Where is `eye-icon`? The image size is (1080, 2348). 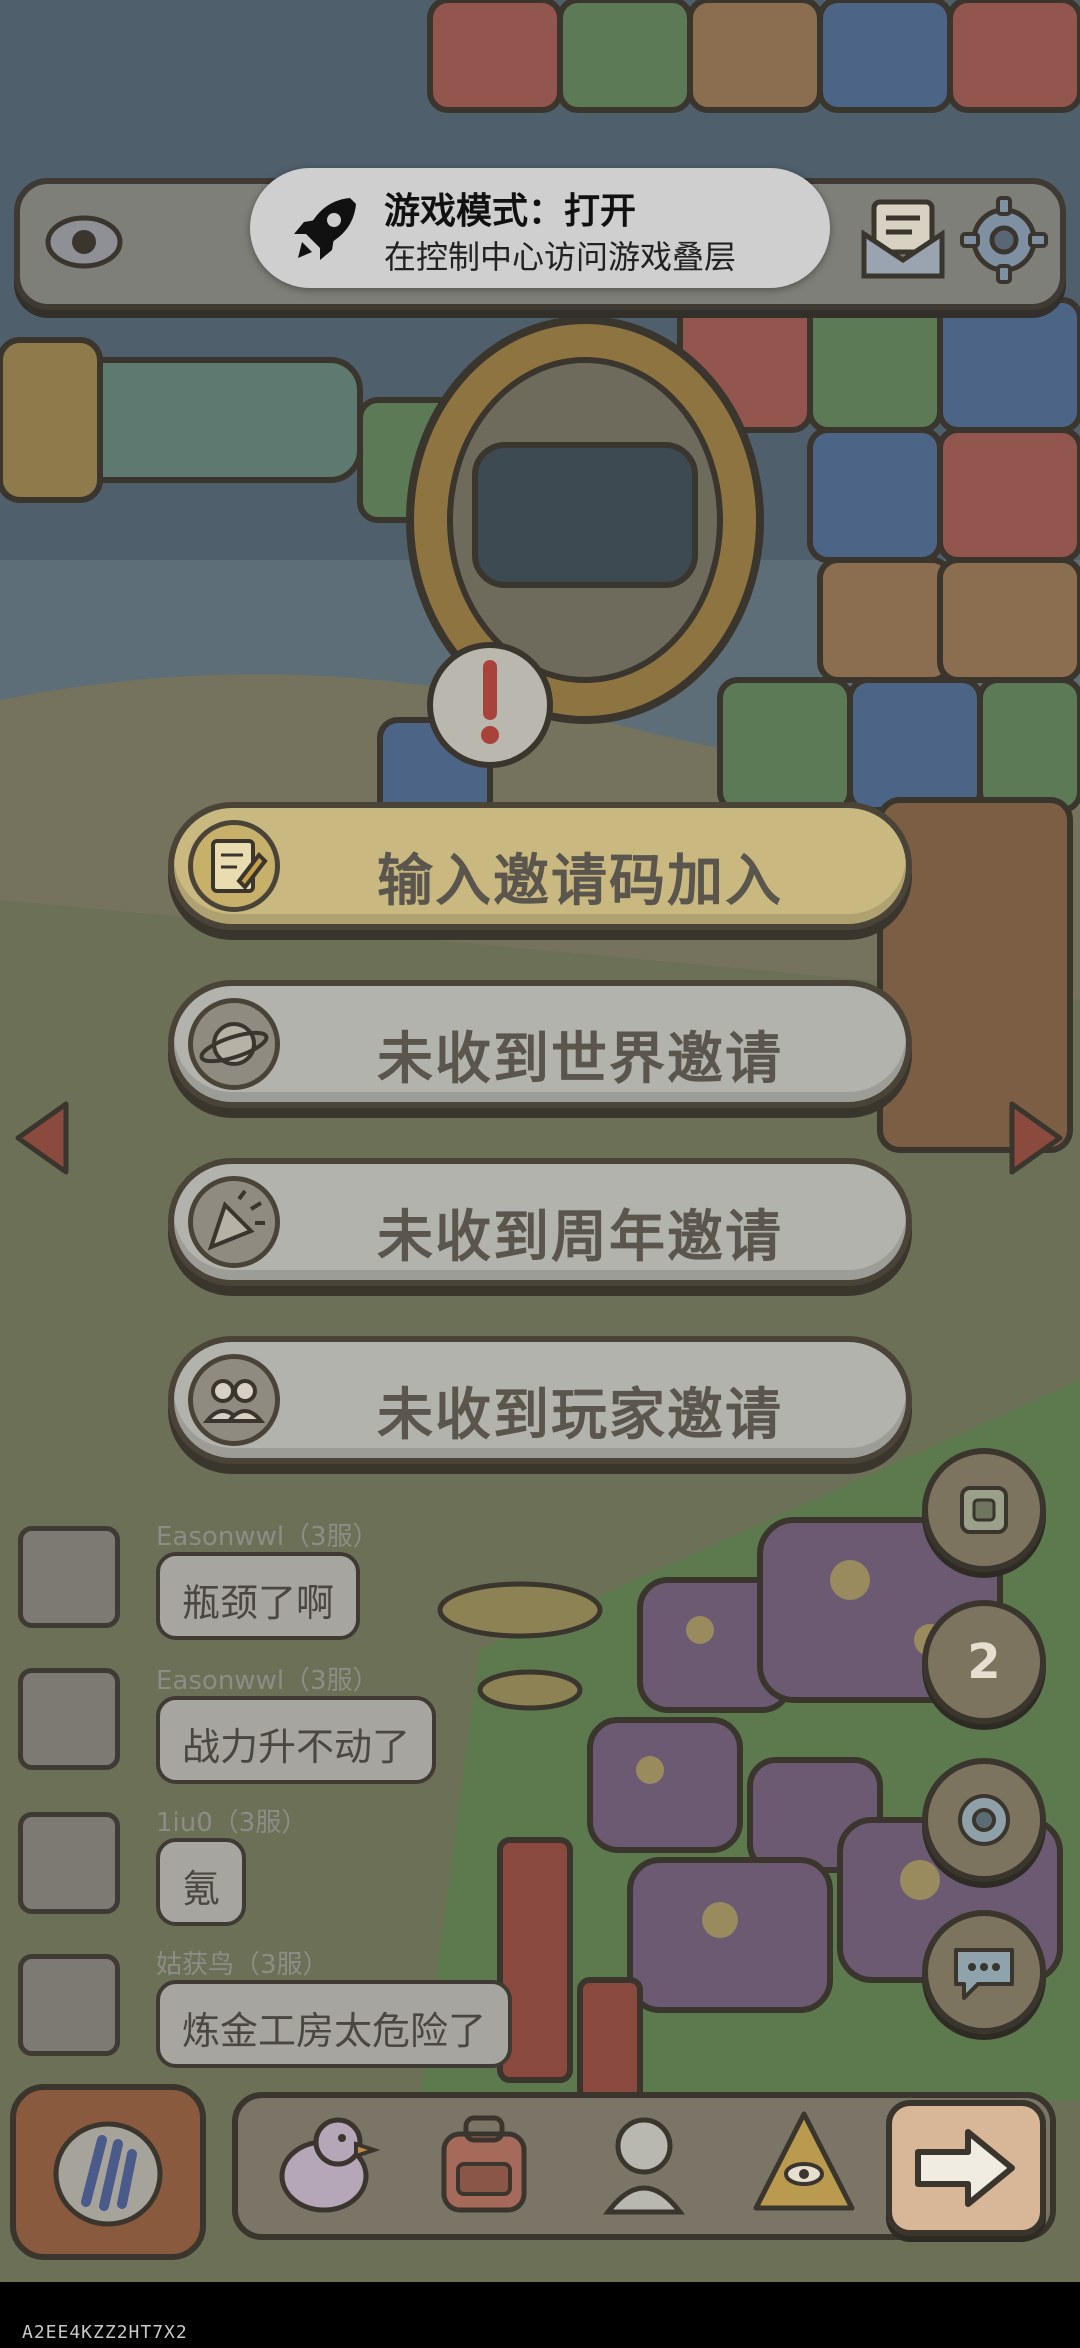
eye-icon is located at coordinates (84, 242).